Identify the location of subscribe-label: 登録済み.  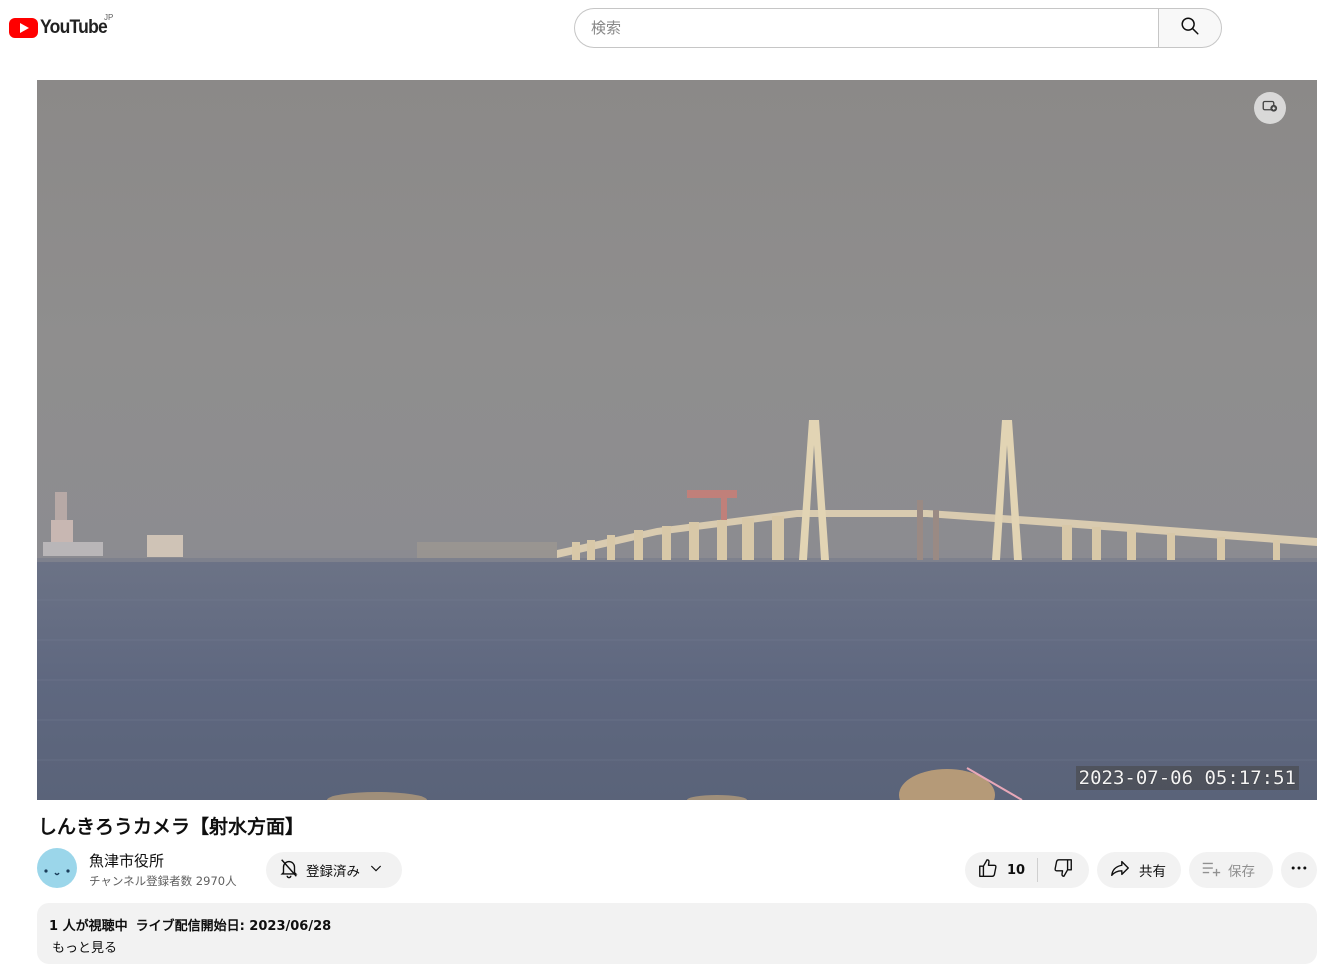
(333, 872).